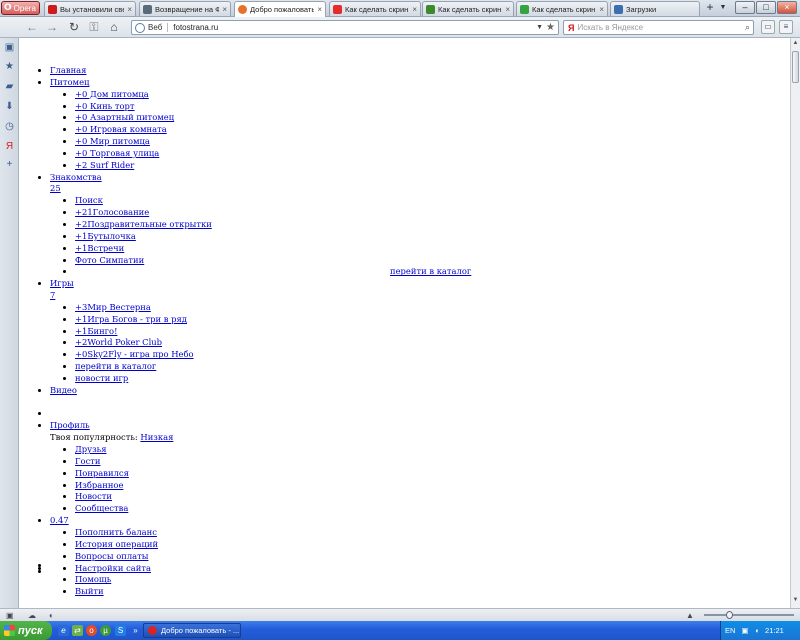  What do you see at coordinates (745, 7) in the screenshot?
I see `minimize-button: –` at bounding box center [745, 7].